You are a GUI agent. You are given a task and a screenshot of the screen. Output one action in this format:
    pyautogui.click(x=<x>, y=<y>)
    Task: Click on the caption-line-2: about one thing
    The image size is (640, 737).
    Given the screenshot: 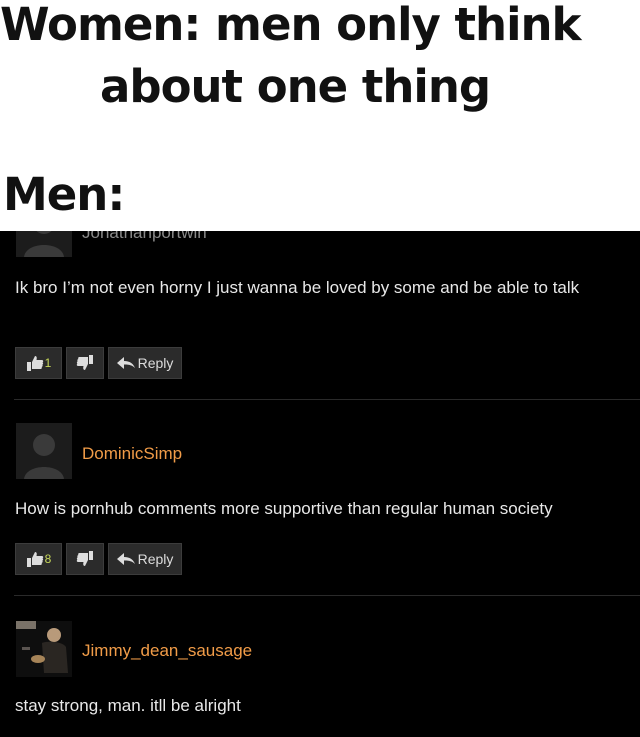 What is the action you would take?
    pyautogui.click(x=295, y=86)
    